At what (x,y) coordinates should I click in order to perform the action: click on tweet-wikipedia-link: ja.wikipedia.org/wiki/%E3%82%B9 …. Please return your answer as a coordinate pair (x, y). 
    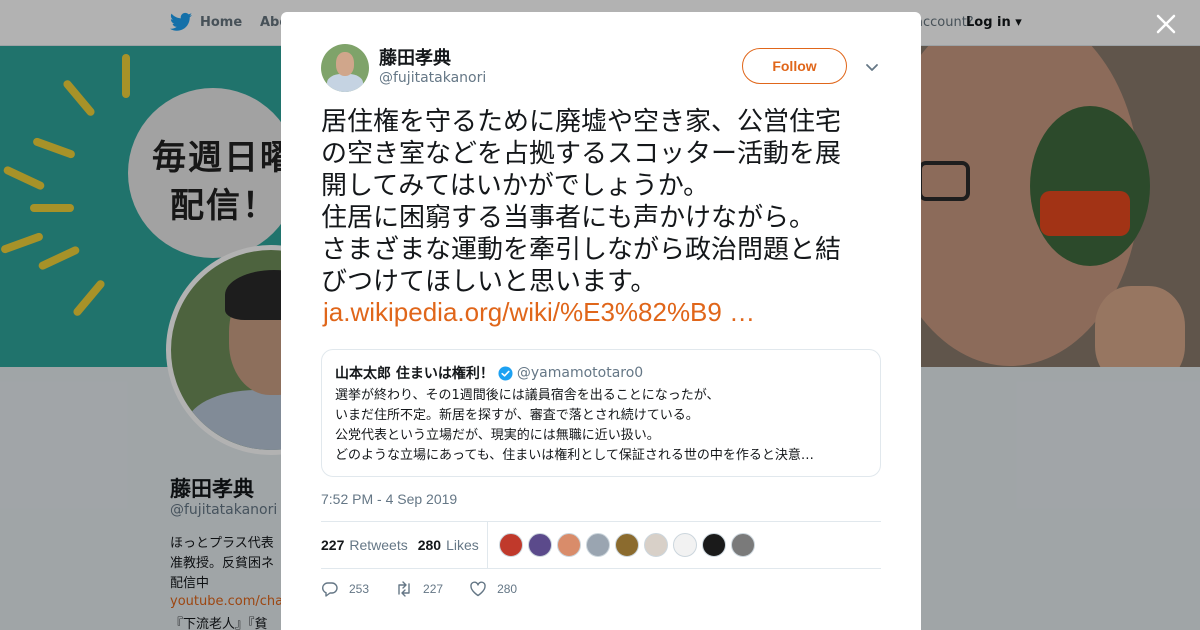
    Looking at the image, I should click on (539, 312).